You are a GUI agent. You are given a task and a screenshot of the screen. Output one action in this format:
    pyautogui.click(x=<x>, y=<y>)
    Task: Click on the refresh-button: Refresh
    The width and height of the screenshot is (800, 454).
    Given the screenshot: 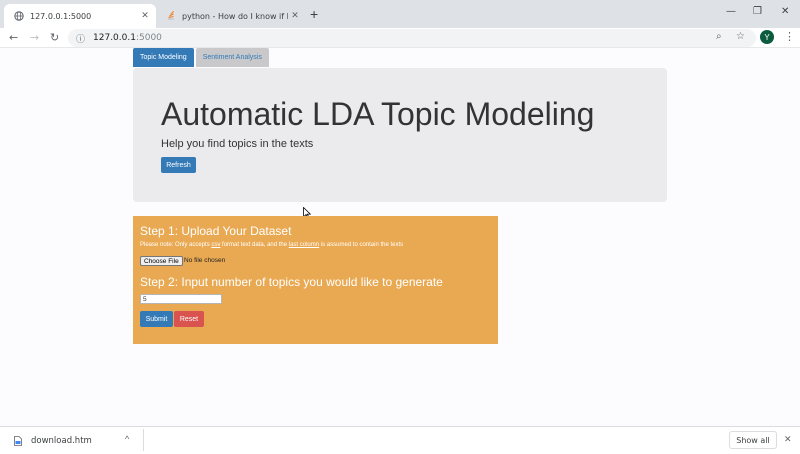 What is the action you would take?
    pyautogui.click(x=178, y=165)
    